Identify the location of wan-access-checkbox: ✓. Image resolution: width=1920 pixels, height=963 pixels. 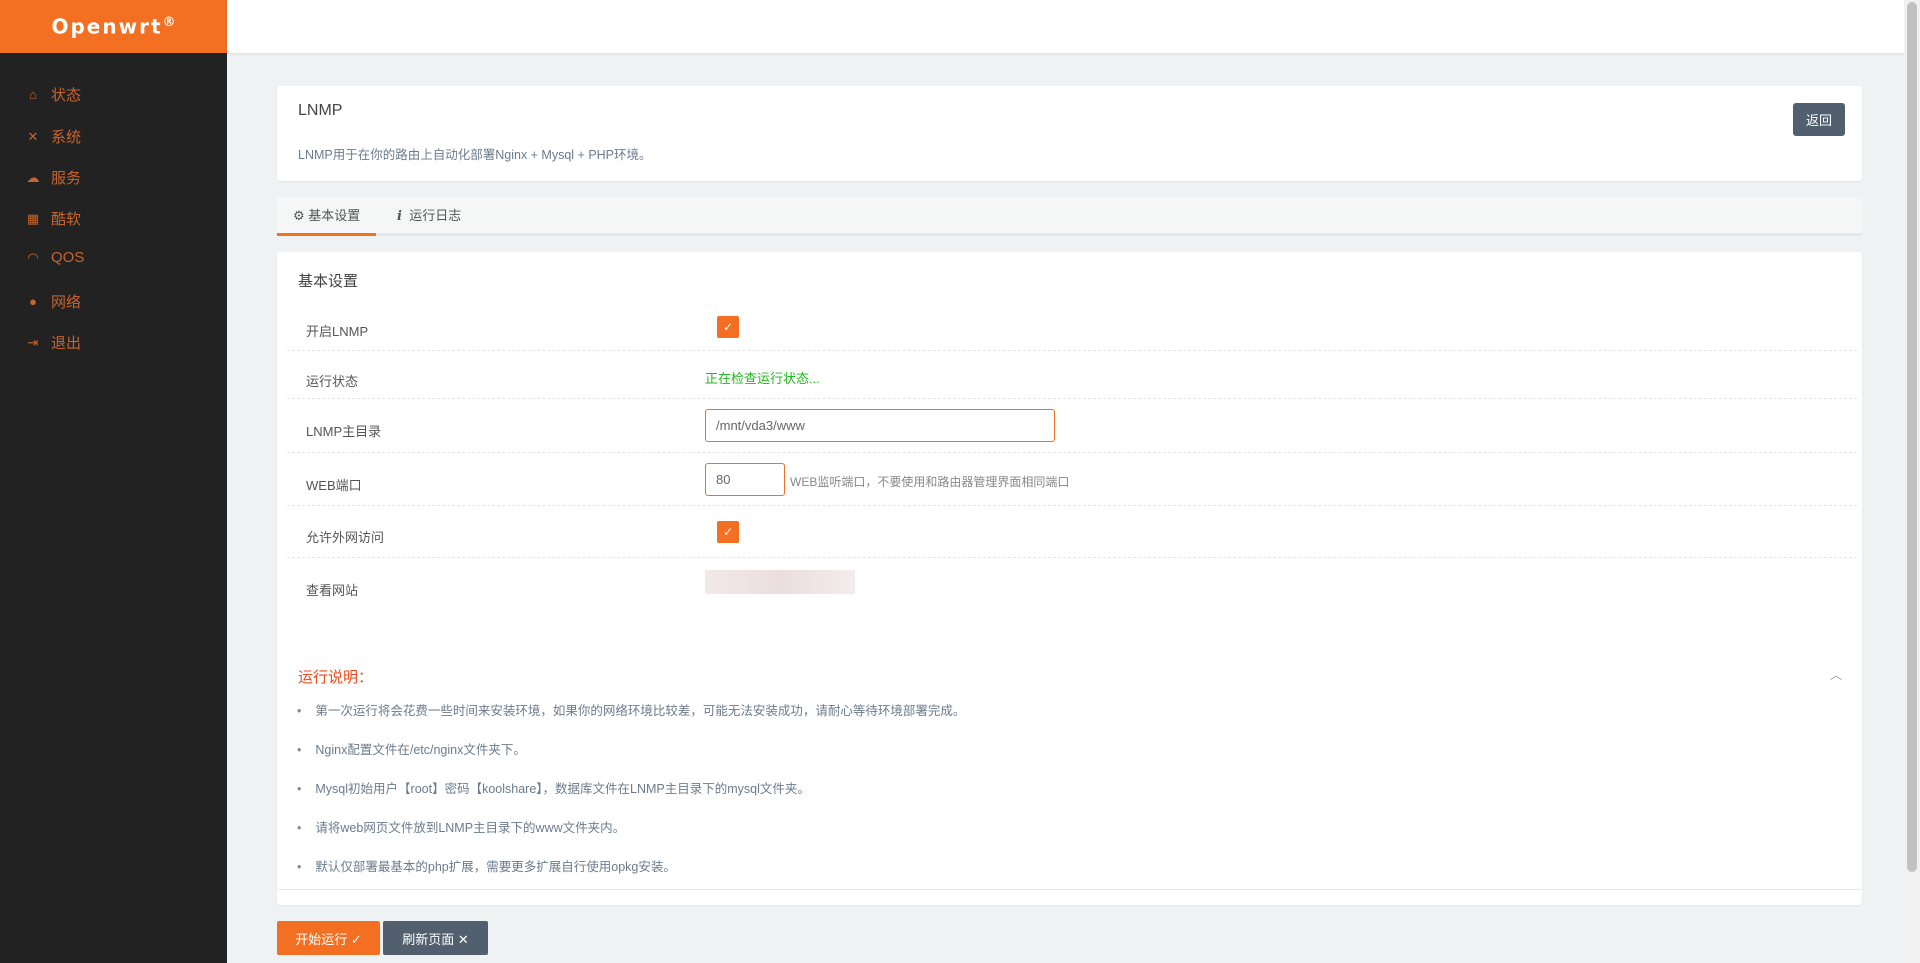
(728, 532).